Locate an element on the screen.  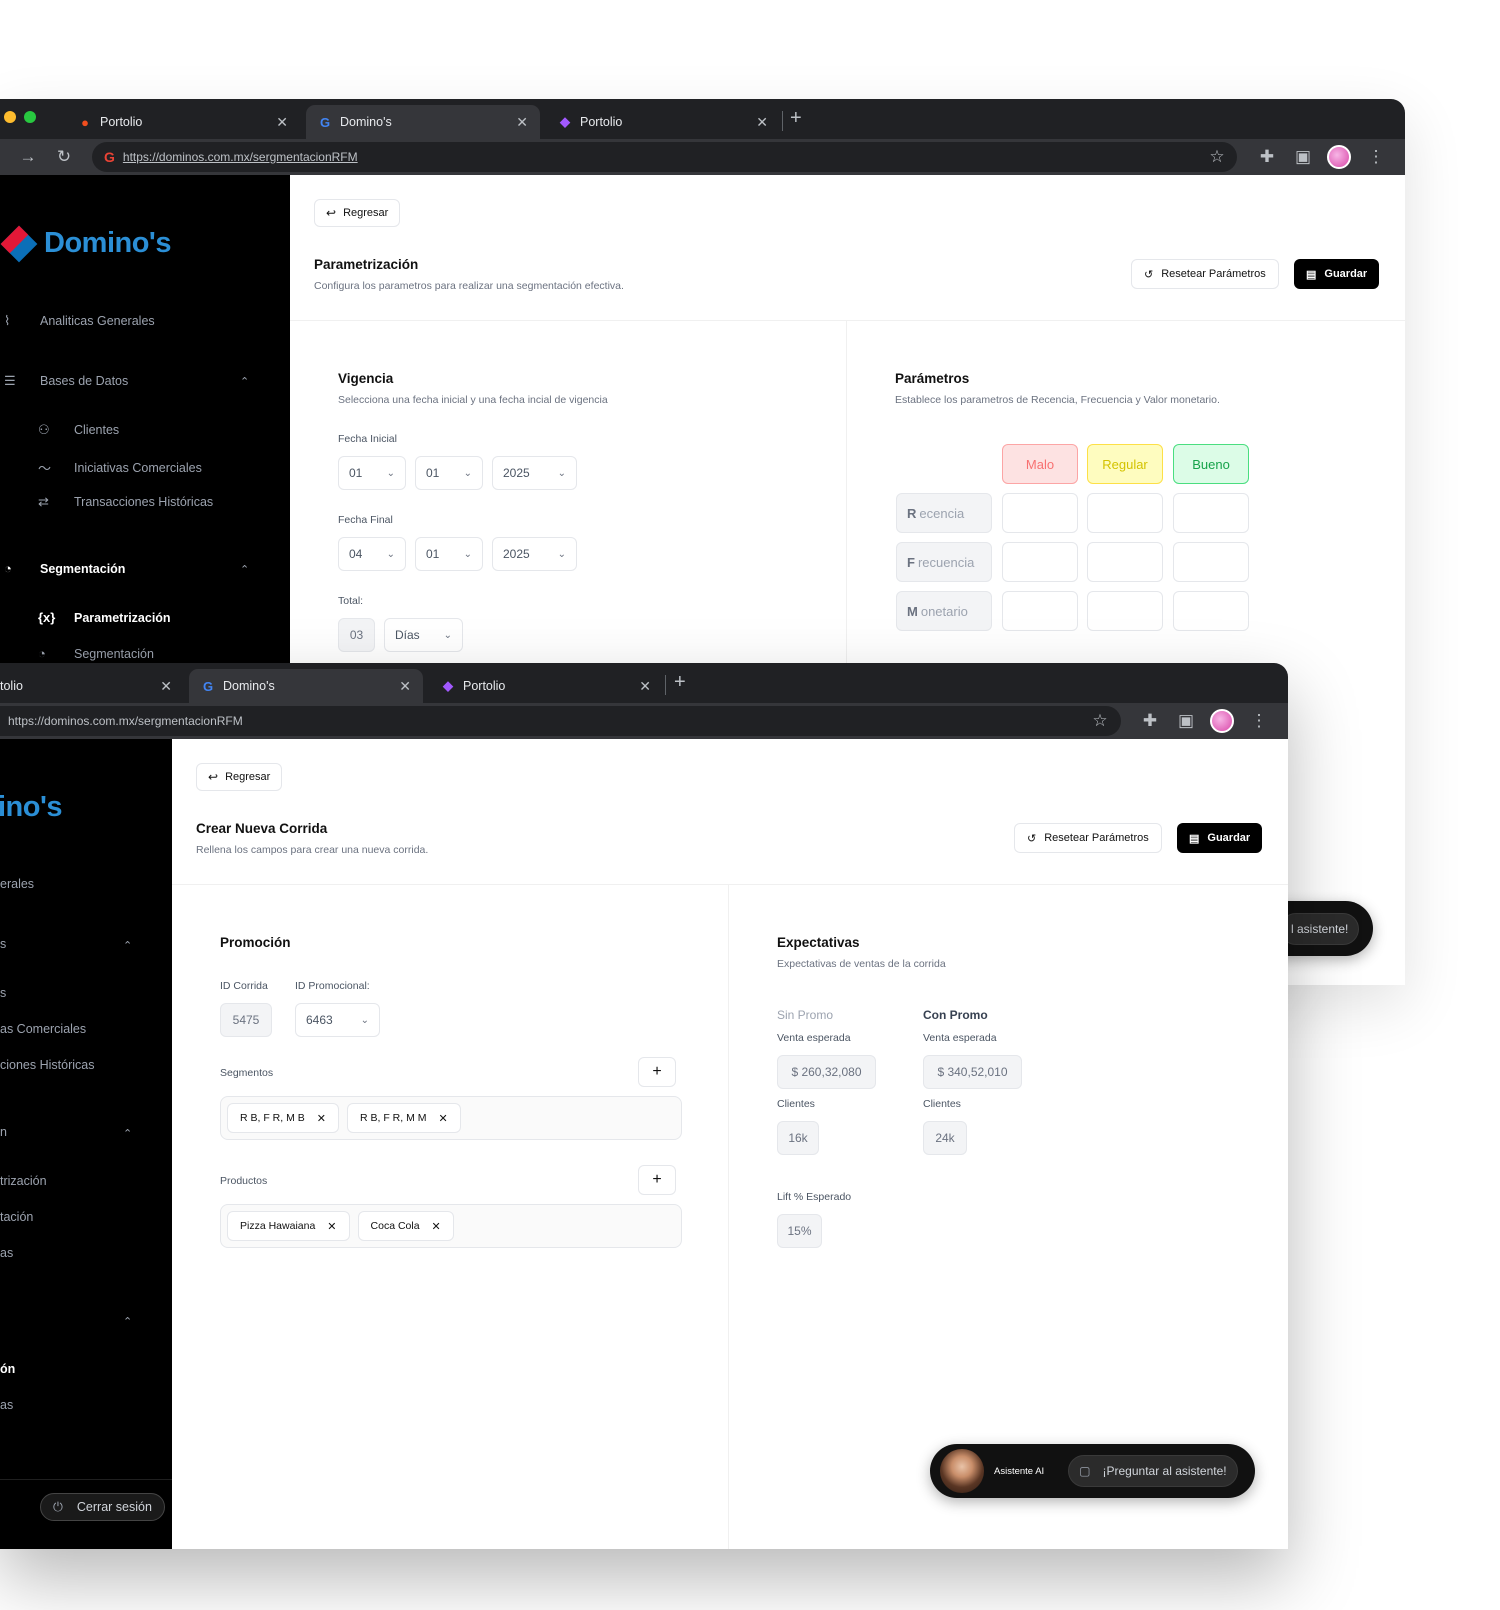
add-product-button: + is located at coordinates (657, 1180).